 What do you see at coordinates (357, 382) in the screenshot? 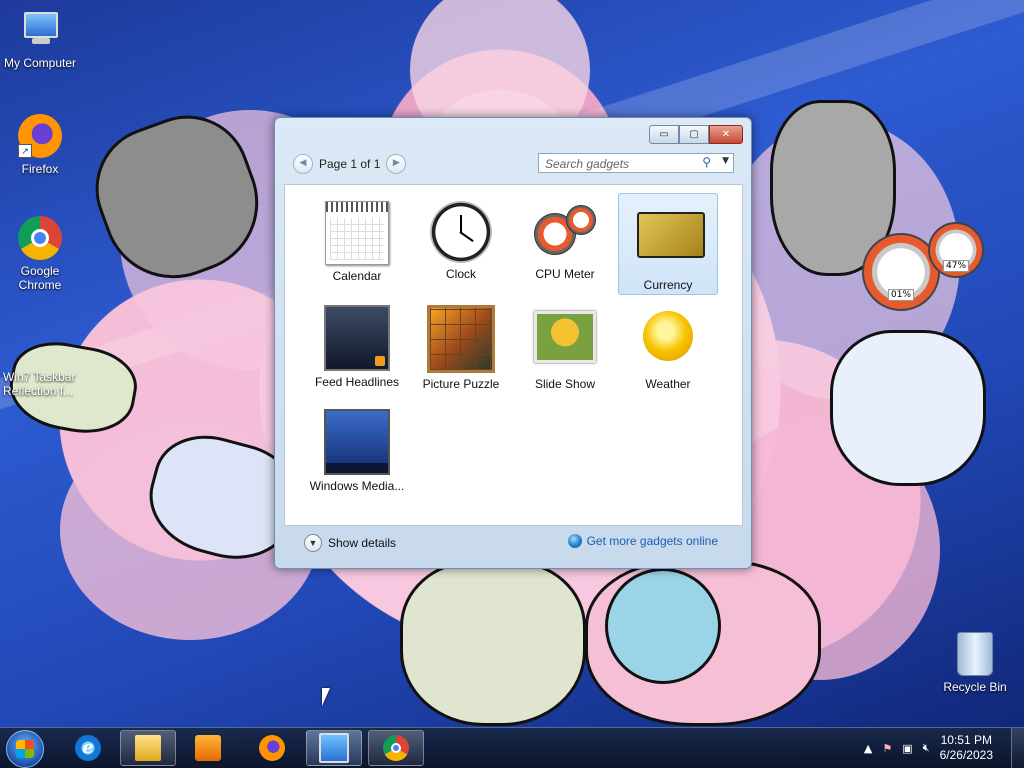
I see `gadget-label: Feed Headlines` at bounding box center [357, 382].